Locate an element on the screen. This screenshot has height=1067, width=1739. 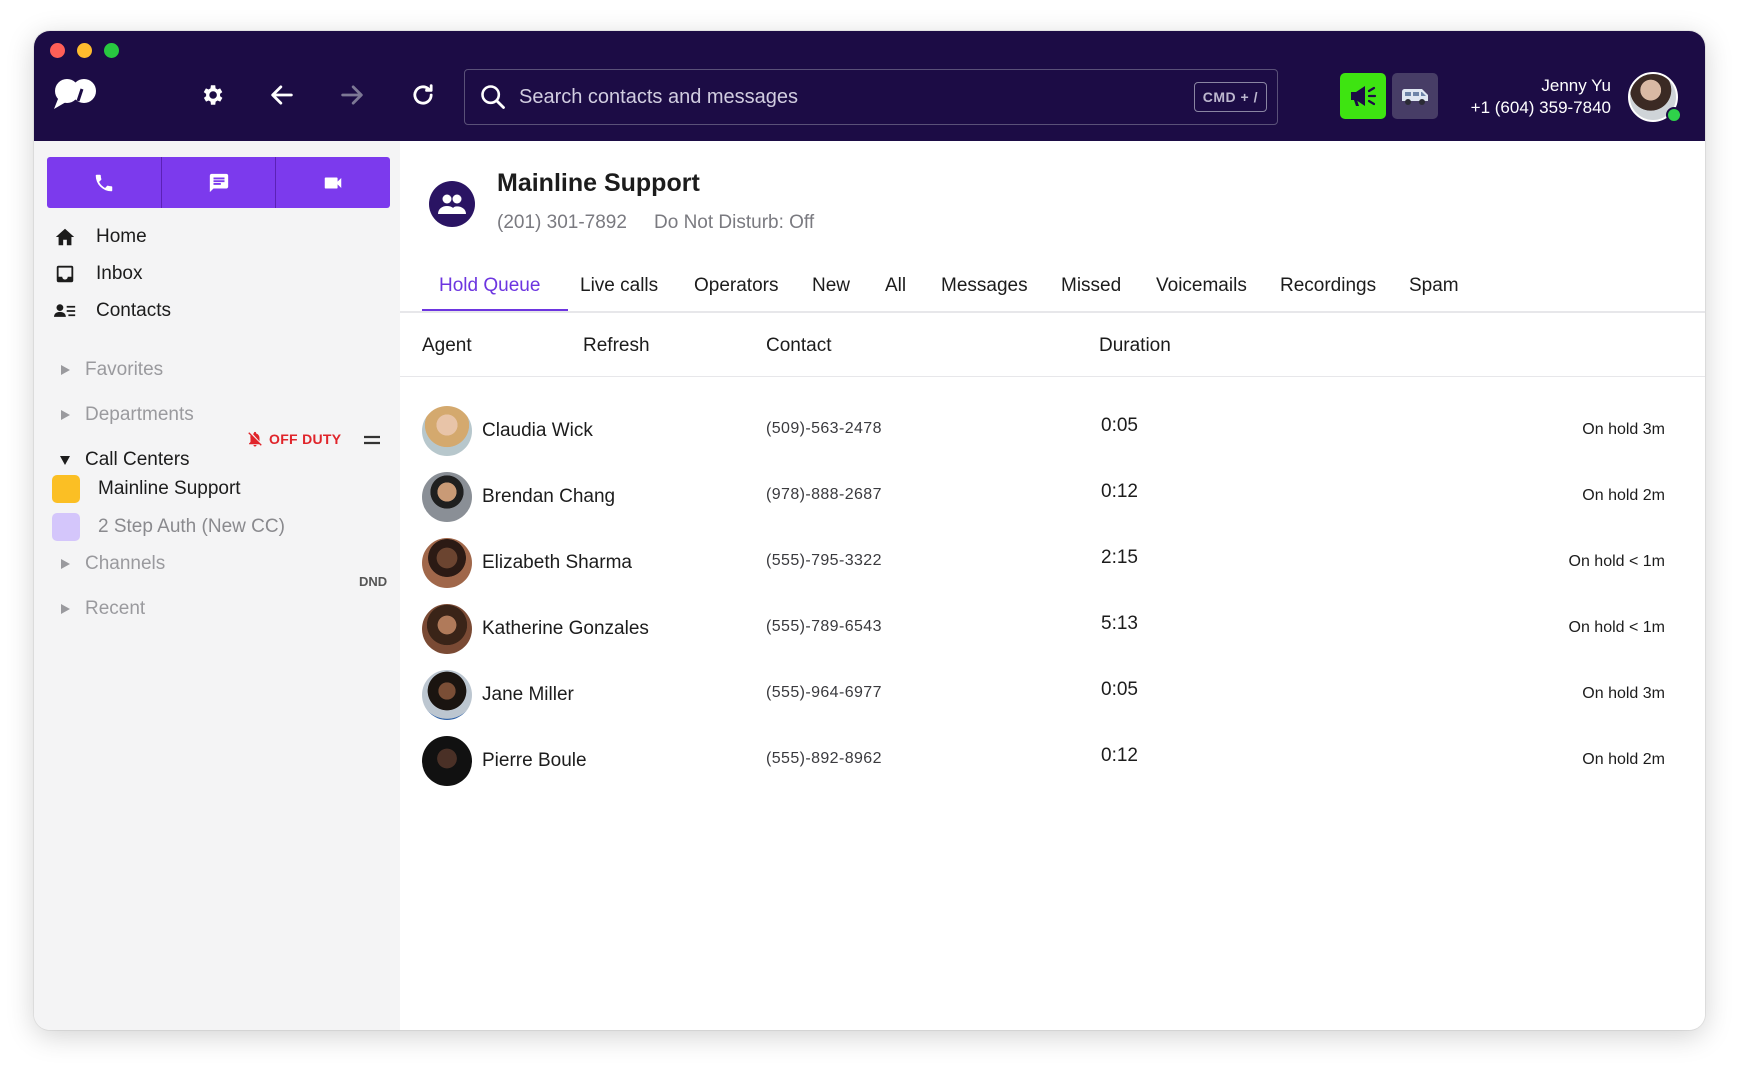
video-button is located at coordinates (333, 182).